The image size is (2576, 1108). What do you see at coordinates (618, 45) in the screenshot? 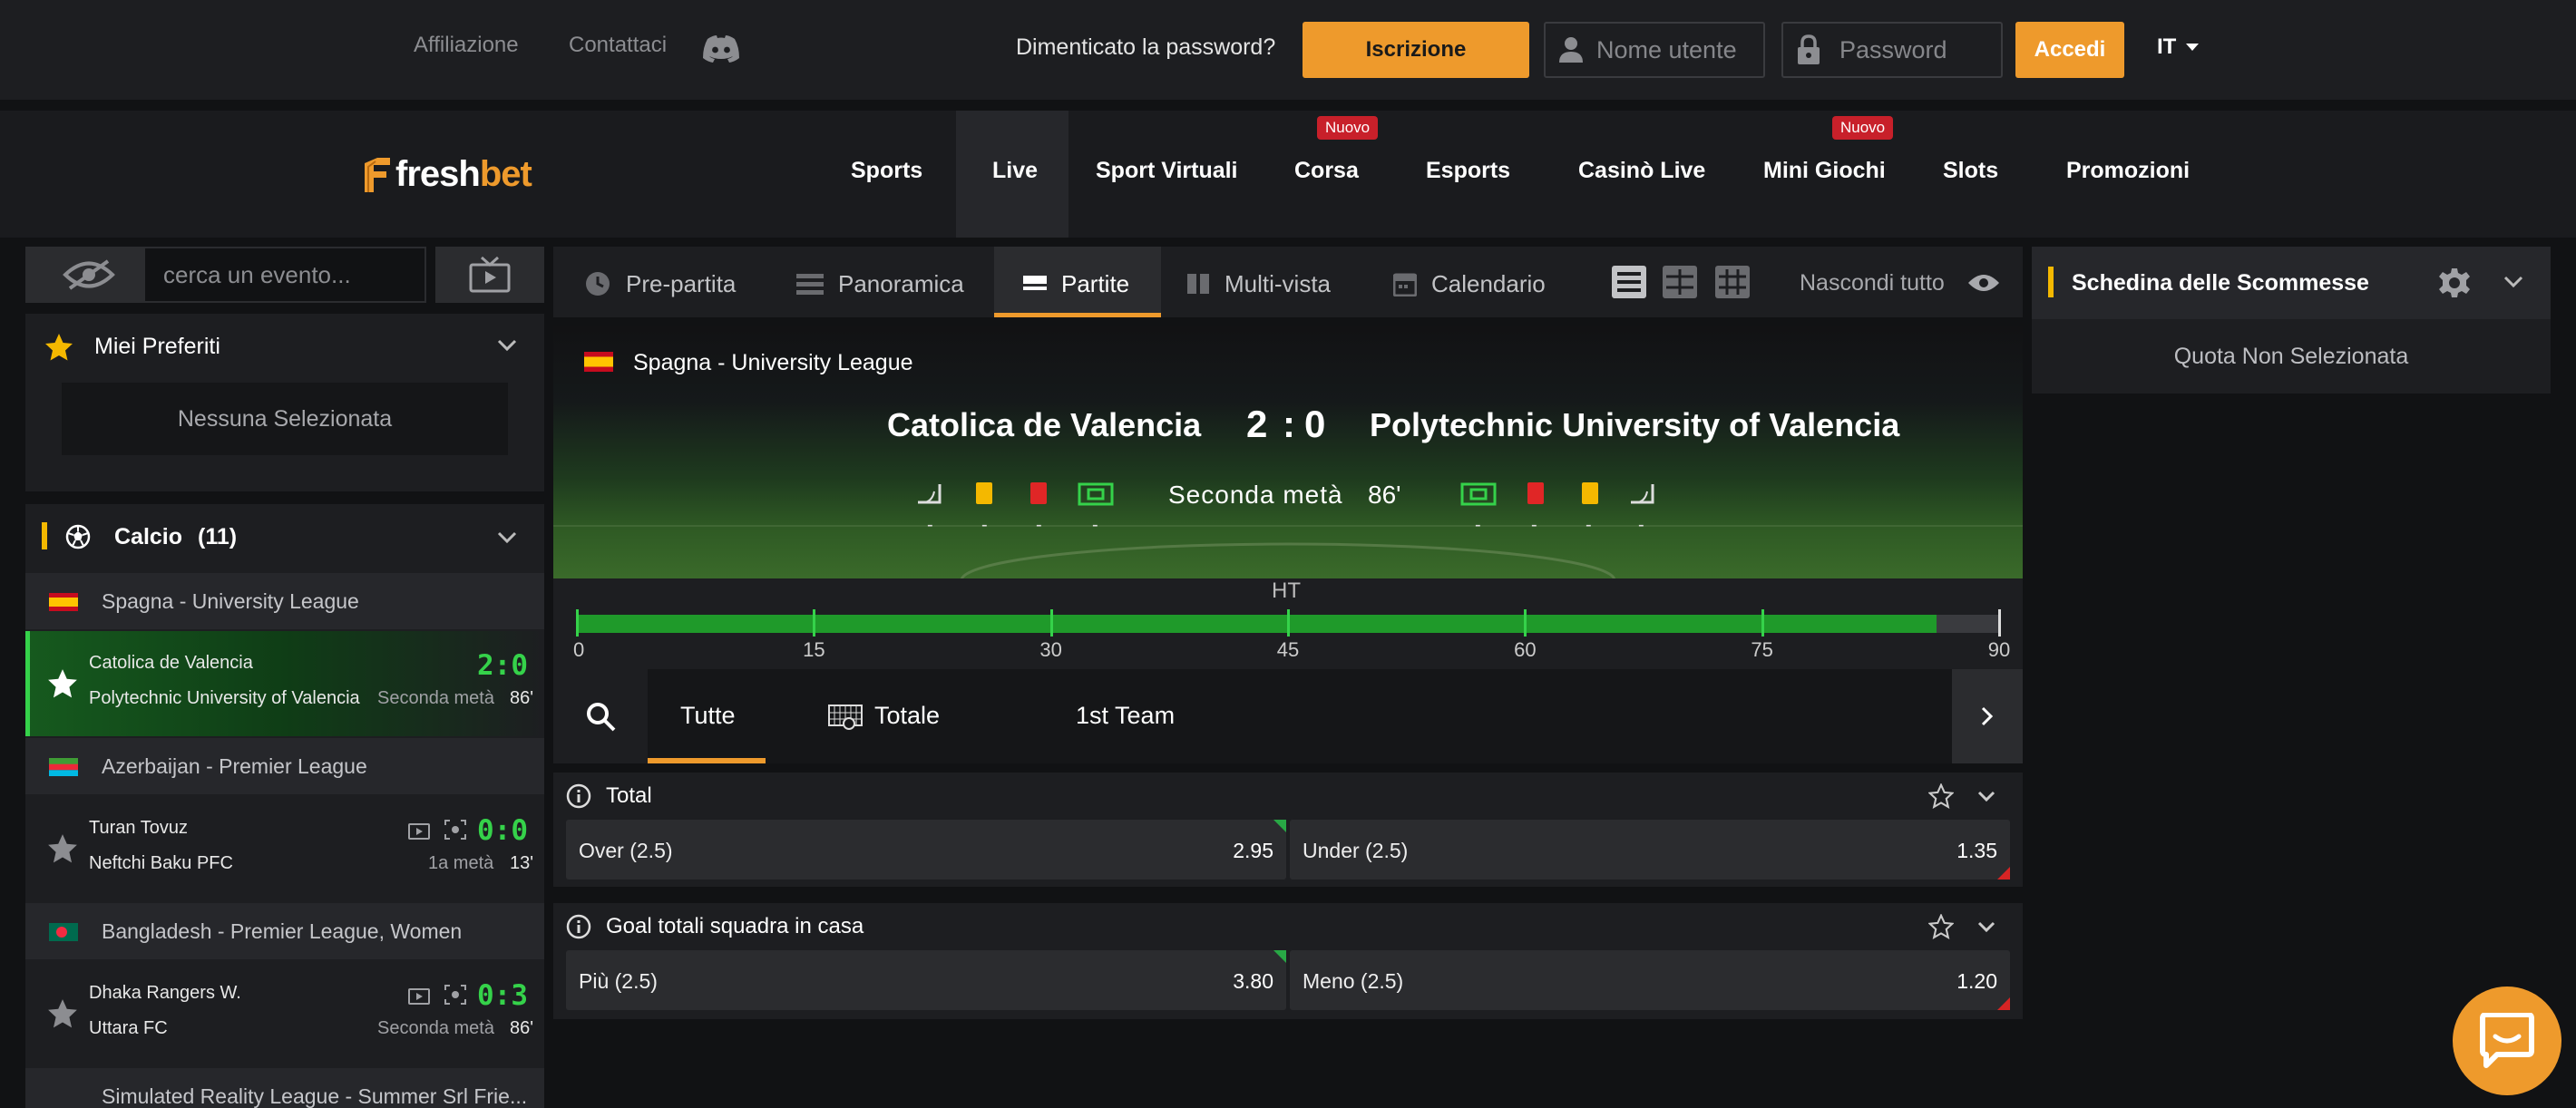
I see `contact-link: Contattaci` at bounding box center [618, 45].